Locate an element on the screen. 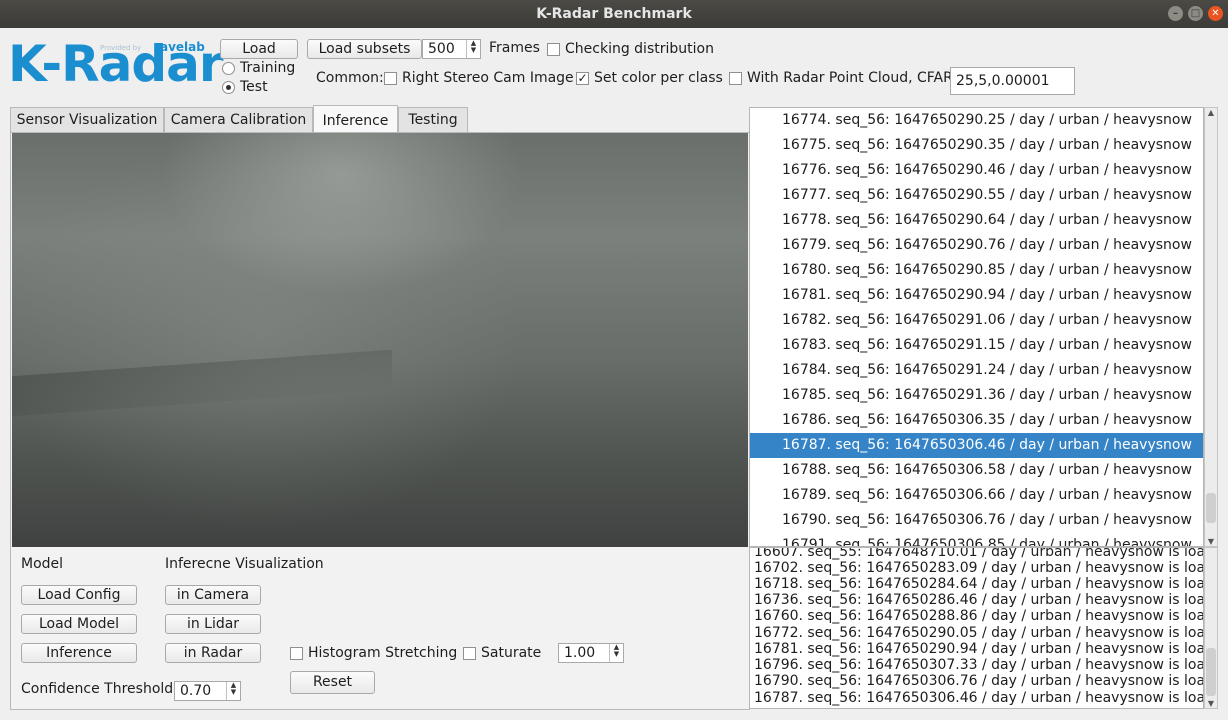  scrollbar-thumb is located at coordinates (1211, 508).